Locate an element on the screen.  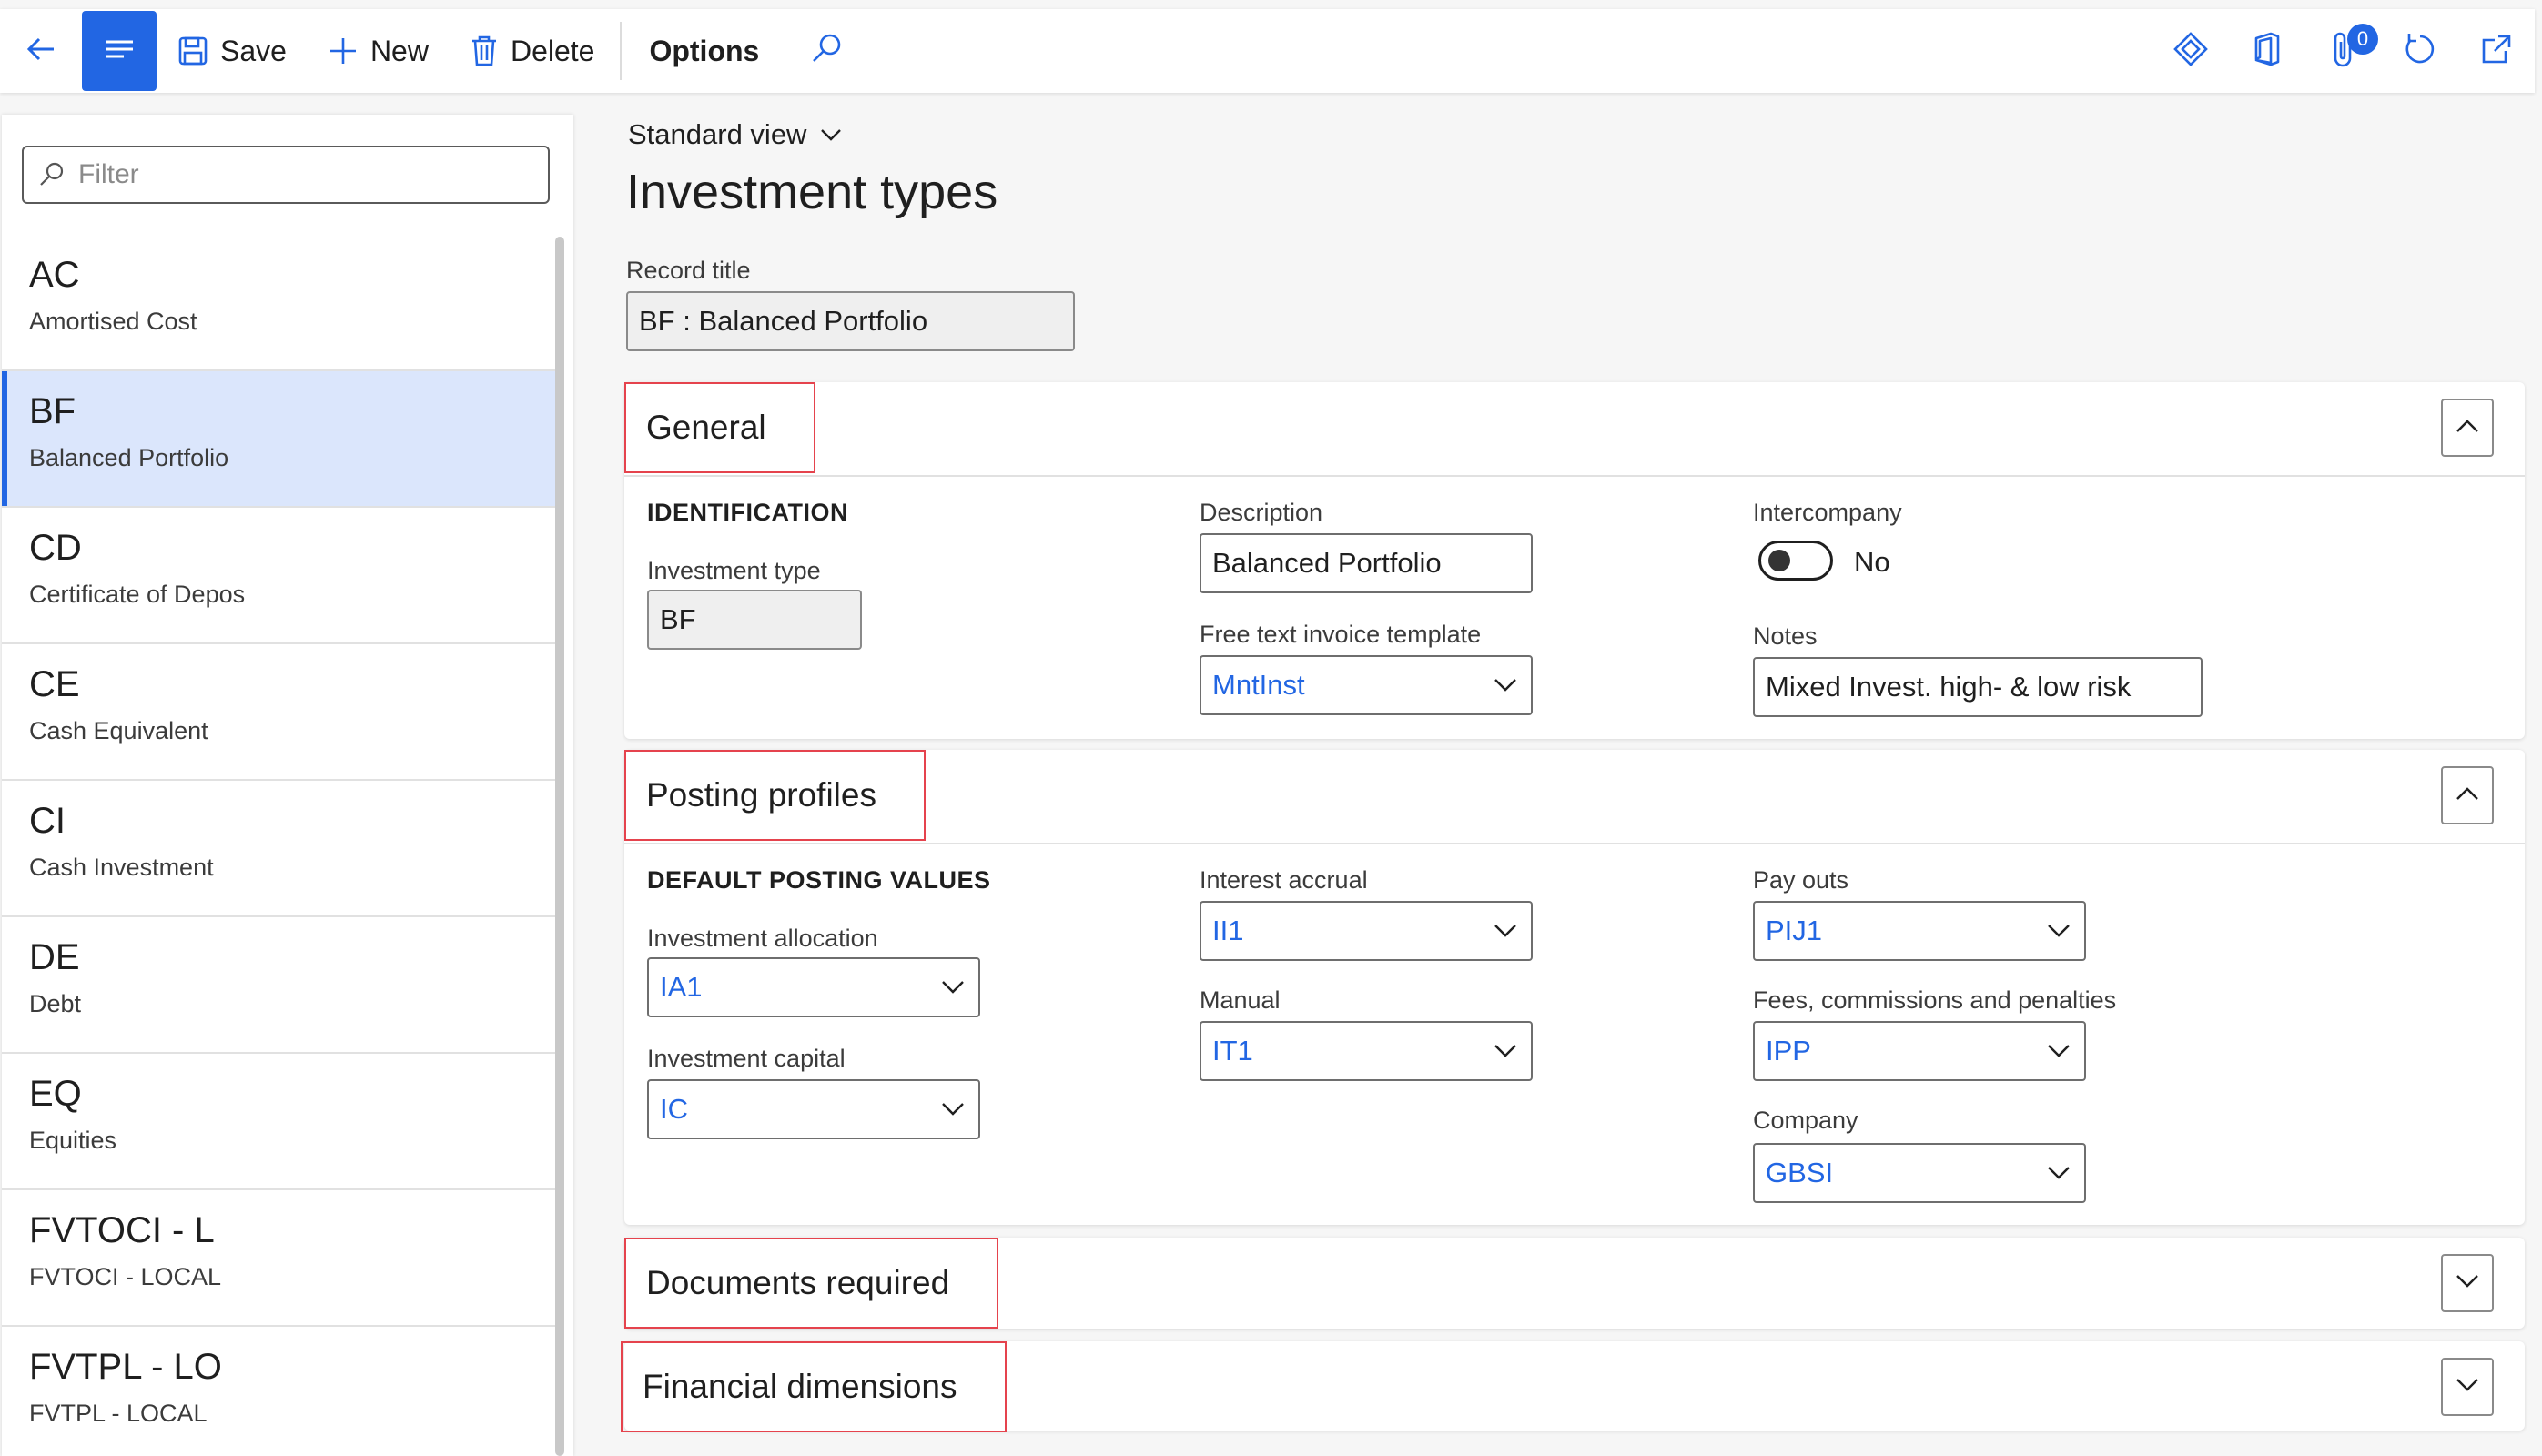
list-item-description: Balanced Portfolio is located at coordinates (129, 458).